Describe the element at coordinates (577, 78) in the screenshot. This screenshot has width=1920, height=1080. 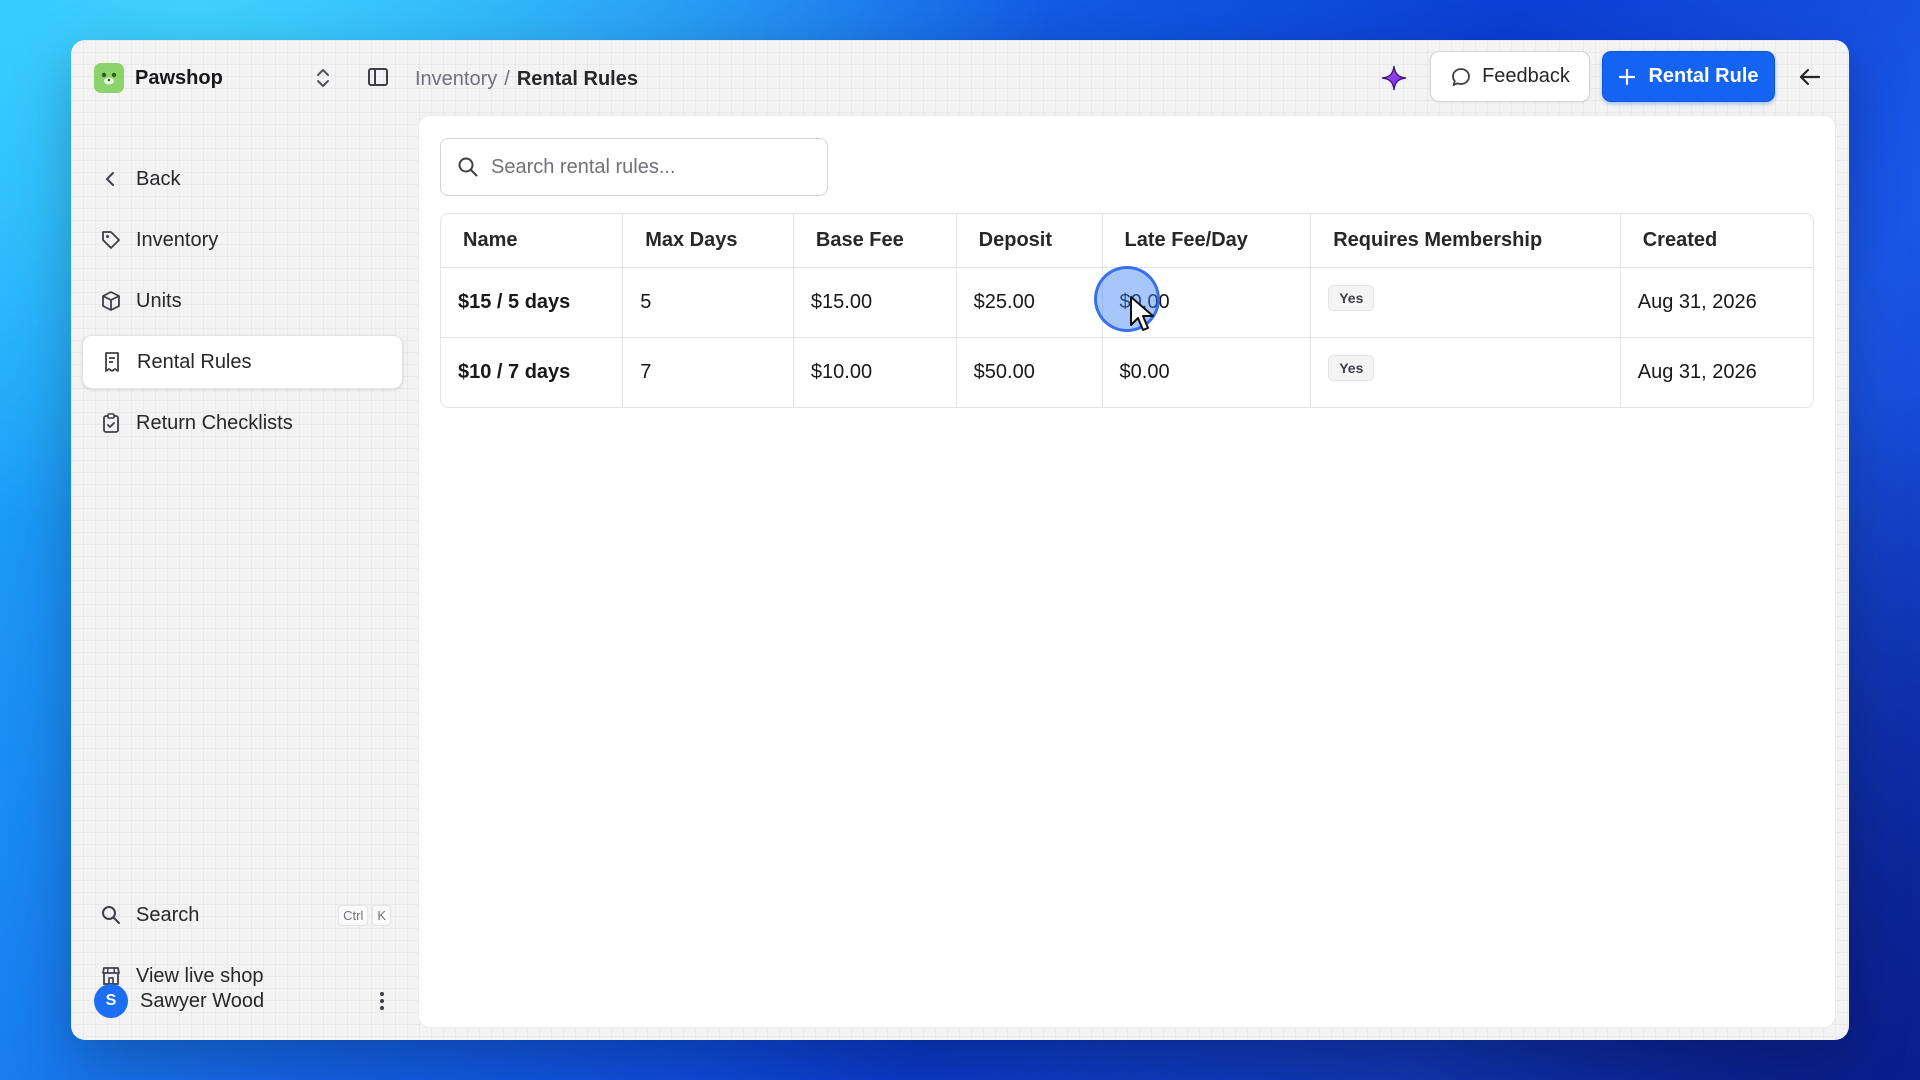
I see `page-title: Rental Rules` at that location.